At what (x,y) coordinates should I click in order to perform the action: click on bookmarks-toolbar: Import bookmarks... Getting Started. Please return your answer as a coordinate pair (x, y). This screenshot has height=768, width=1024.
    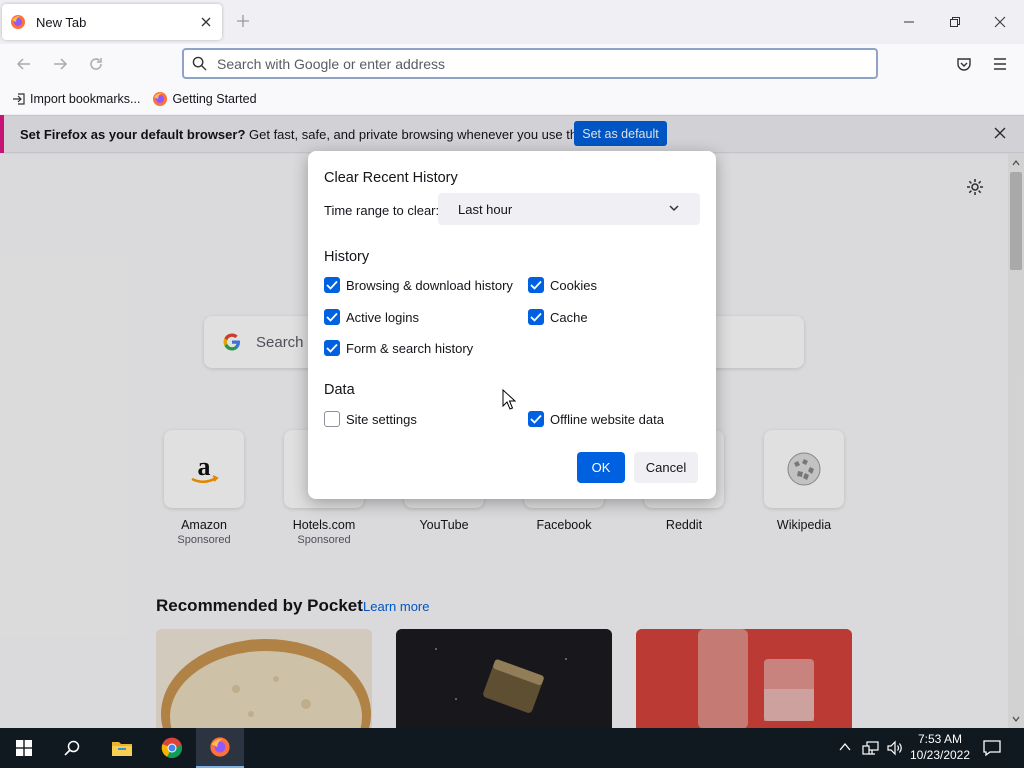
    Looking at the image, I should click on (512, 99).